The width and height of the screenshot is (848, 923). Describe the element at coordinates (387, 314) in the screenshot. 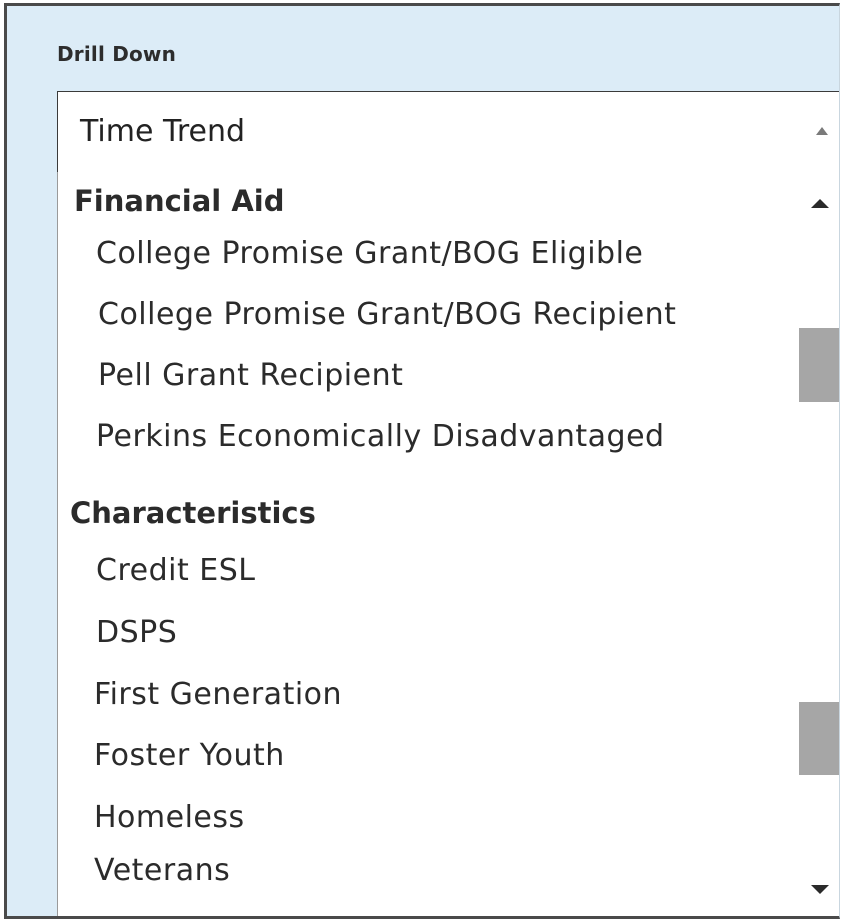

I see `option-college-promise-recipient: College Promise Grant/BOG Recipient` at that location.